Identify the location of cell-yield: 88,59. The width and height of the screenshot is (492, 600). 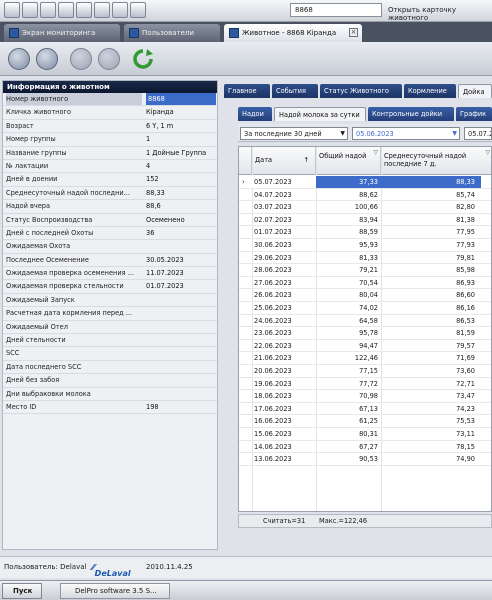
(368, 232).